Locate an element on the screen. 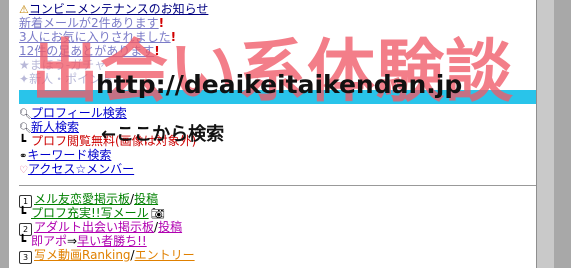 This screenshot has width=571, height=268. number-3-icon: 3 is located at coordinates (25, 257).